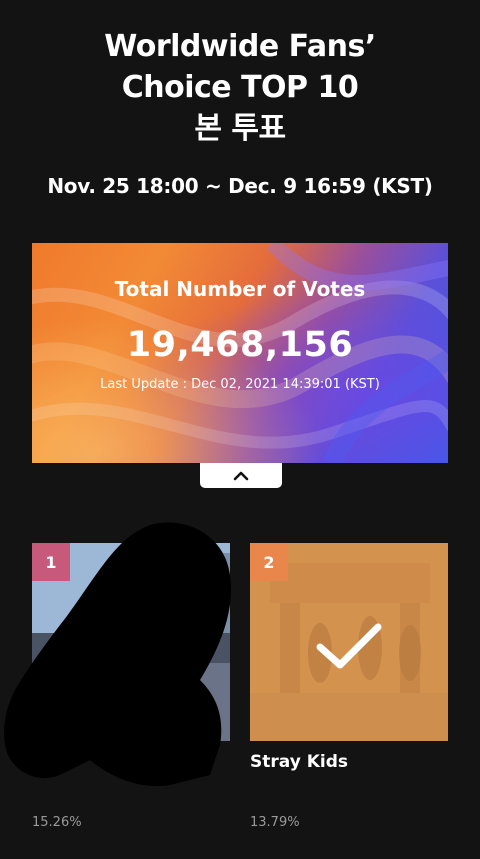 The width and height of the screenshot is (480, 859). What do you see at coordinates (118, 654) in the screenshot?
I see `dark-silhouette-overlay` at bounding box center [118, 654].